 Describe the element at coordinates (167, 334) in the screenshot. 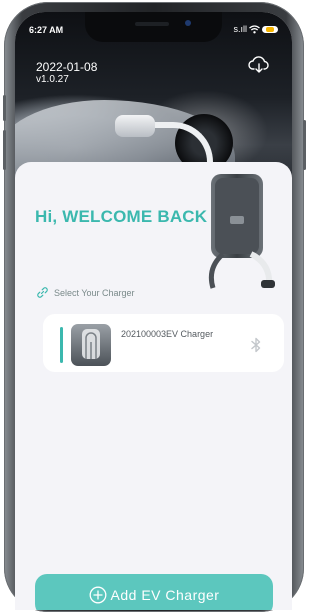

I see `charger-name: 202100003EV Charger` at that location.